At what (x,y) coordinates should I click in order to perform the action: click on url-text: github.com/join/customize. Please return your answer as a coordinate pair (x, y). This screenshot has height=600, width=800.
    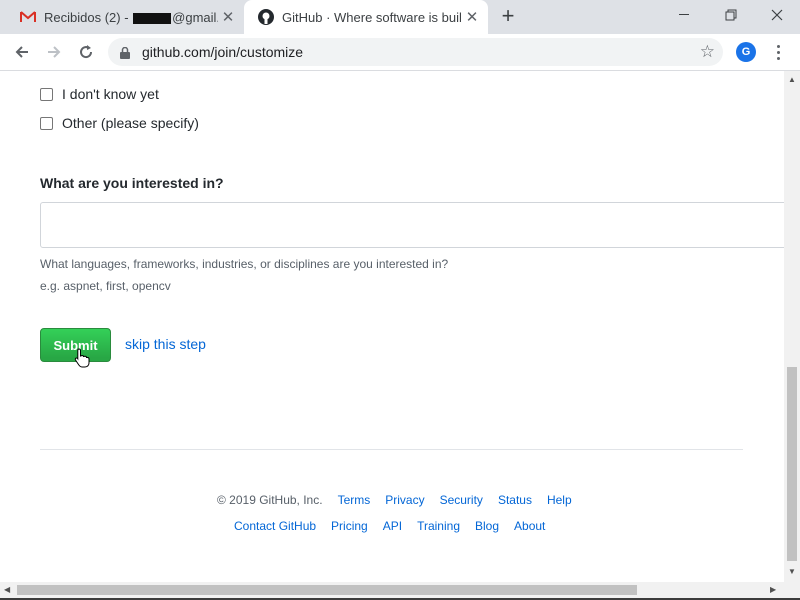
    Looking at the image, I should click on (223, 52).